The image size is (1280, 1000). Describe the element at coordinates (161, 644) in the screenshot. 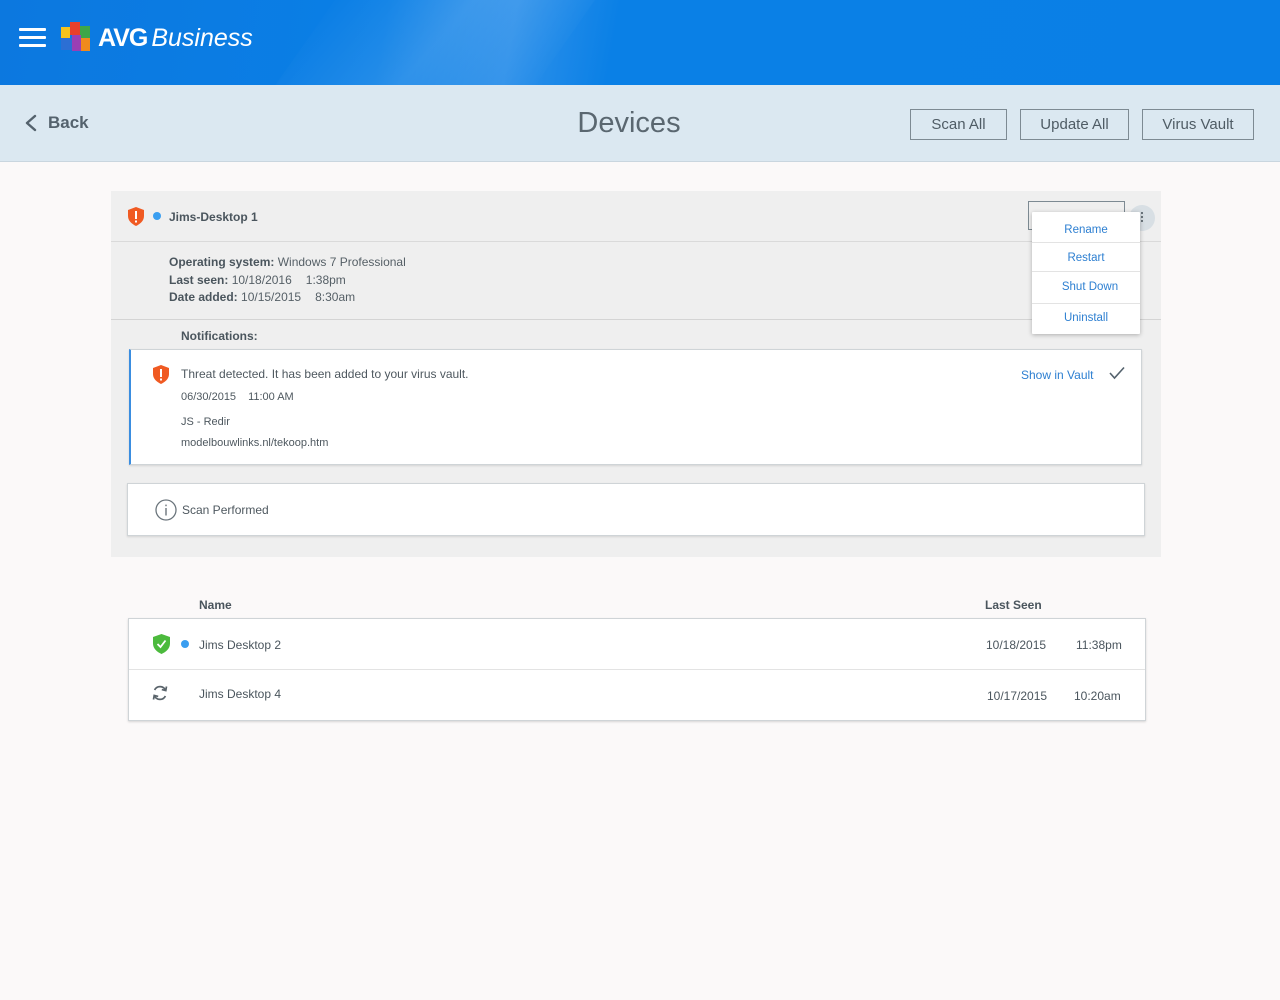

I see `shield-check-icon` at that location.